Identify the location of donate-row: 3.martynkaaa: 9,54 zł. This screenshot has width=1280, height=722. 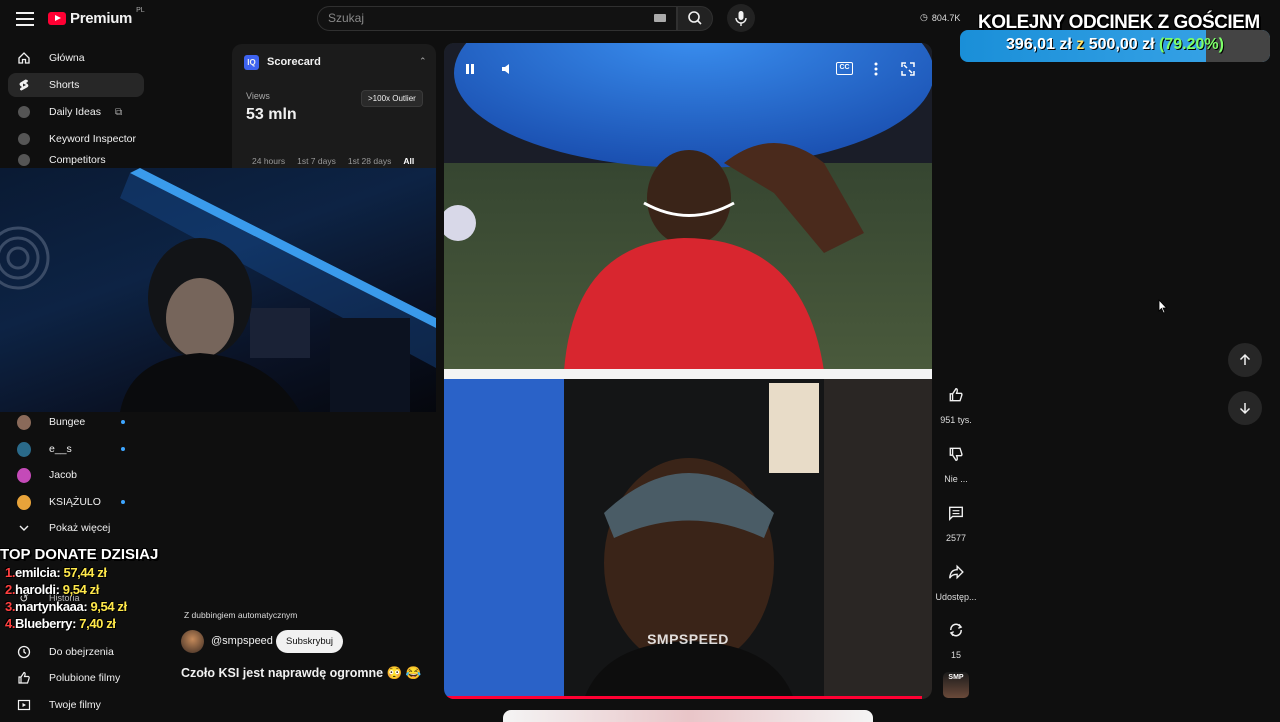
(66, 606).